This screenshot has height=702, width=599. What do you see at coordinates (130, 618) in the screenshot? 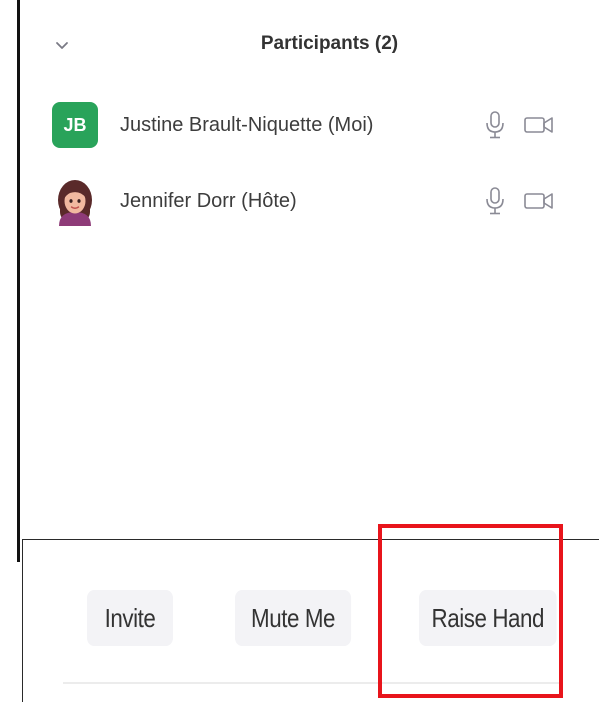
I see `invite-button: Invite` at bounding box center [130, 618].